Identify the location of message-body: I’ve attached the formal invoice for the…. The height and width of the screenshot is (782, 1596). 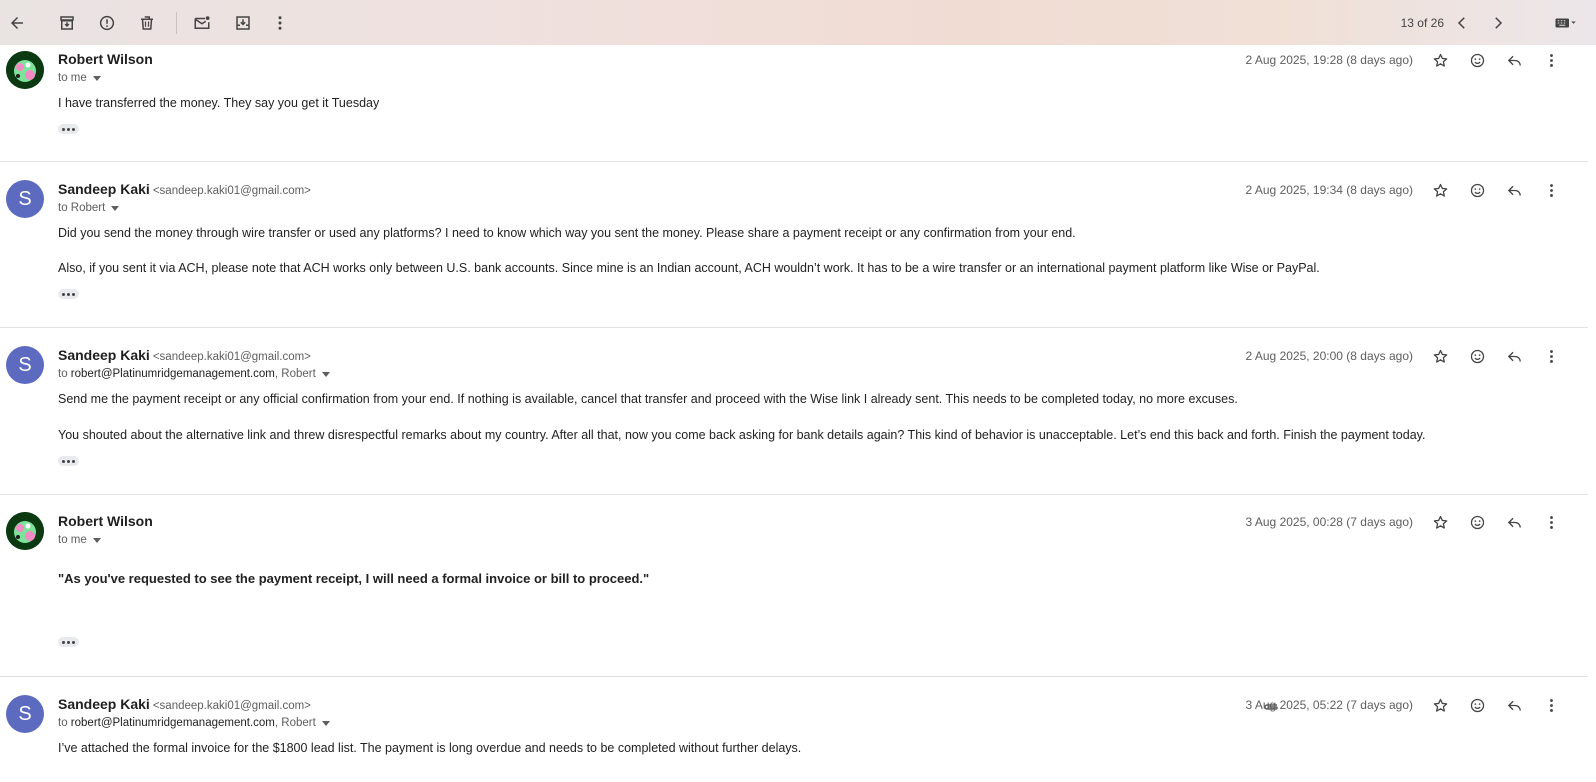
(430, 748).